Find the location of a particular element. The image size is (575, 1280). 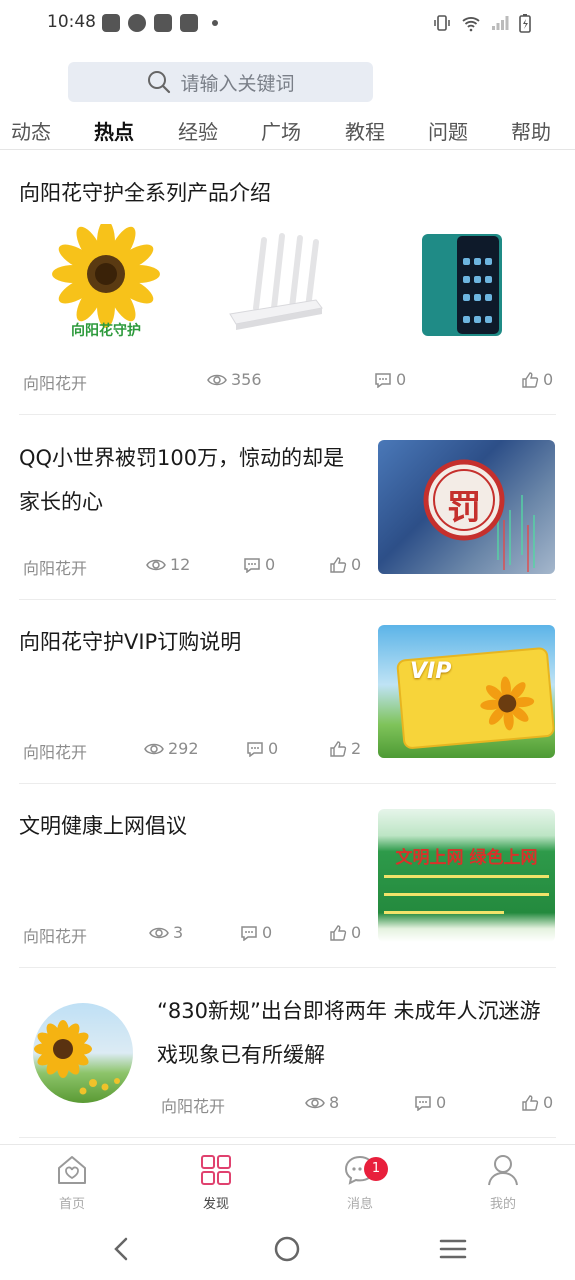

vivo-app-icon is located at coordinates (111, 23).